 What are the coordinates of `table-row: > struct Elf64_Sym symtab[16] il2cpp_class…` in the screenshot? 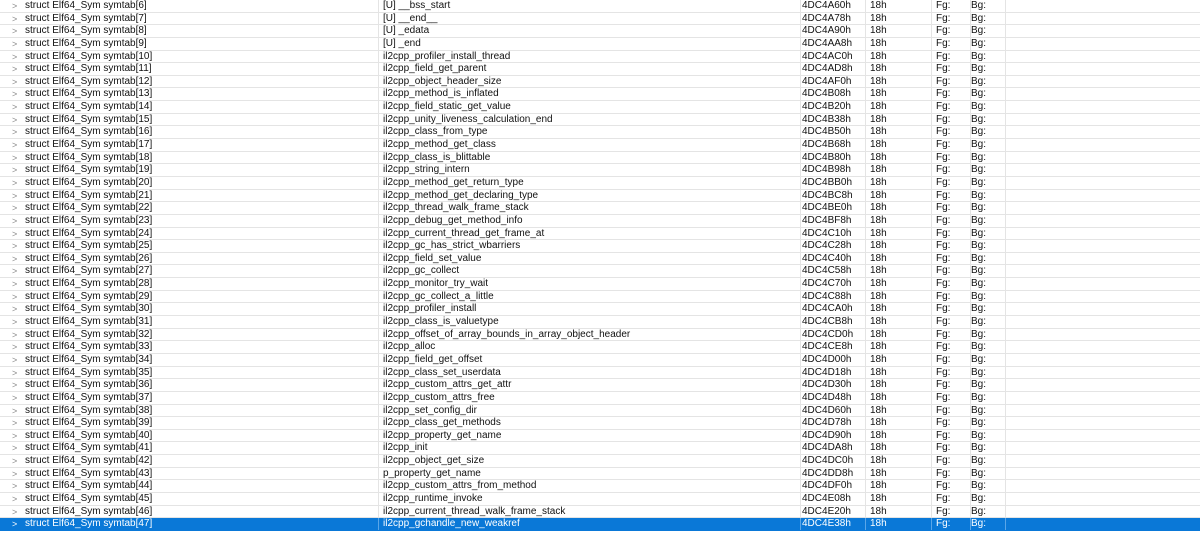 It's located at (600, 133).